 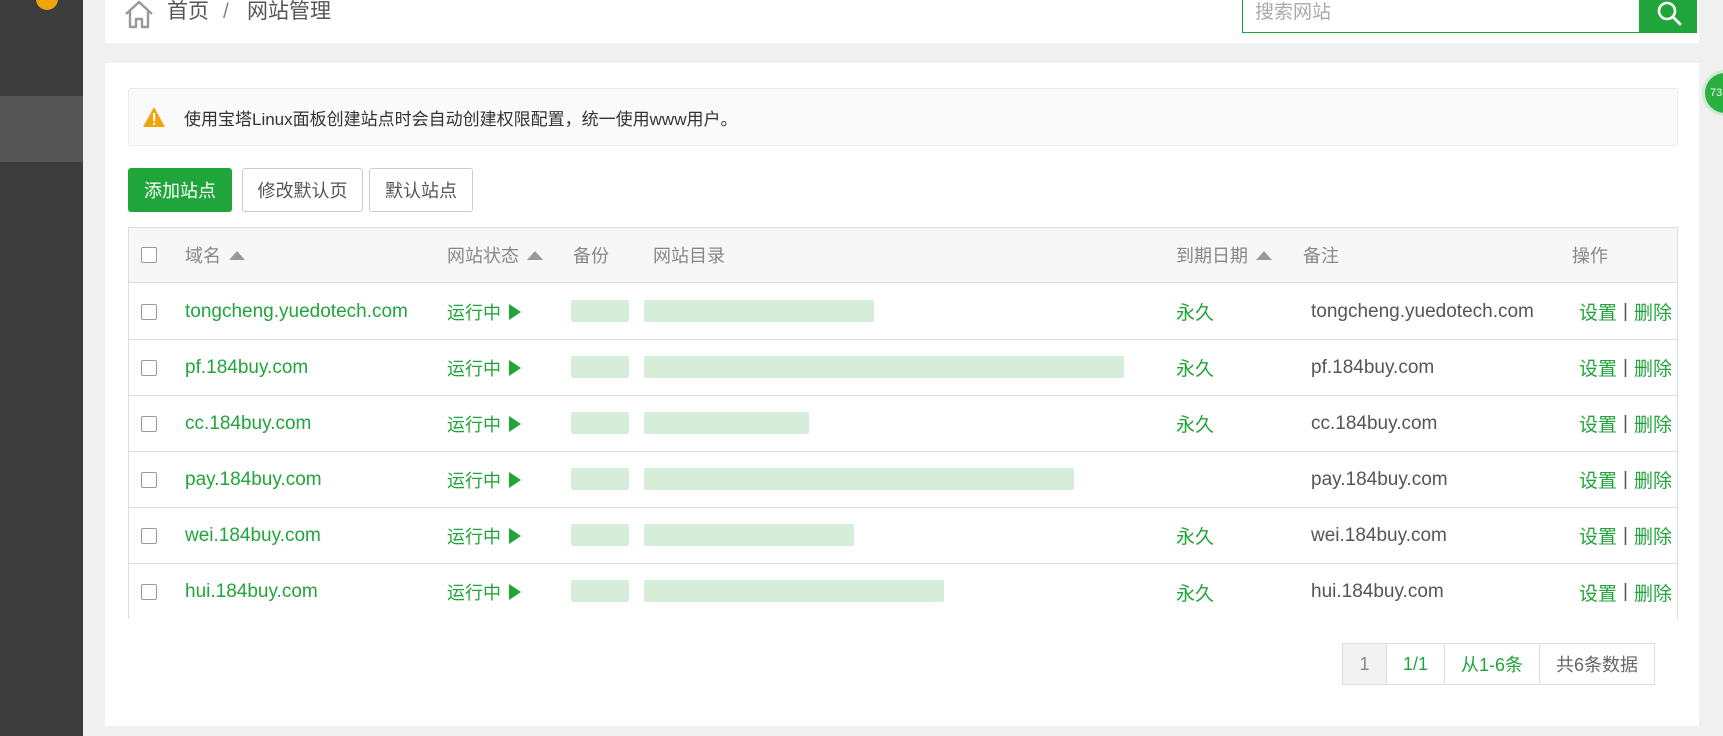 What do you see at coordinates (591, 256) in the screenshot?
I see `header-backup: 备份` at bounding box center [591, 256].